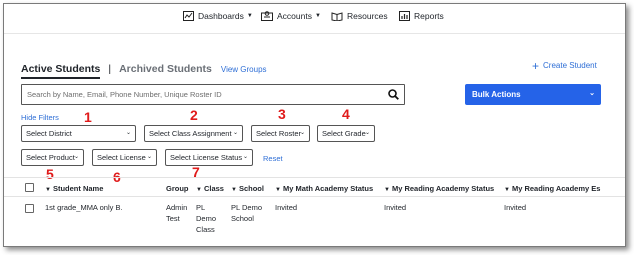 This screenshot has width=634, height=255. What do you see at coordinates (496, 94) in the screenshot?
I see `bulk-actions-label: Bulk Actions` at bounding box center [496, 94].